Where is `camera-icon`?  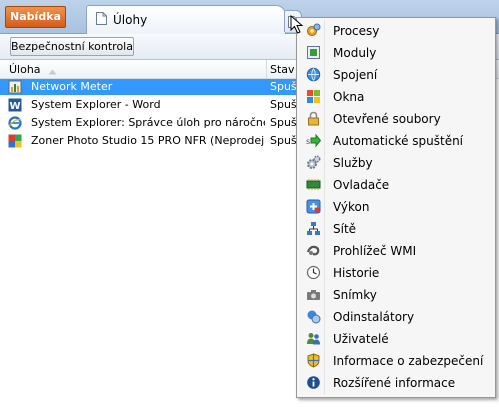
camera-icon is located at coordinates (313, 294).